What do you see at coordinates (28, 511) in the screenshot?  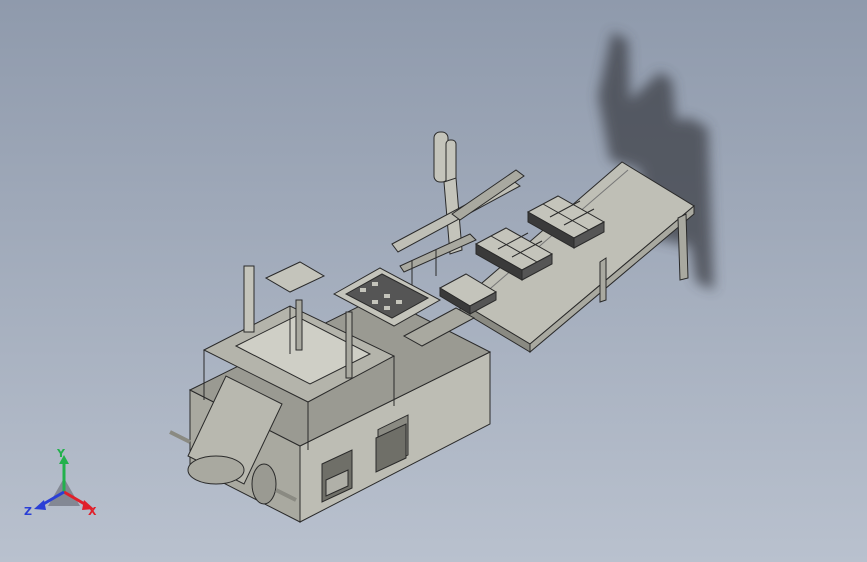 I see `z-axis-label: Z` at bounding box center [28, 511].